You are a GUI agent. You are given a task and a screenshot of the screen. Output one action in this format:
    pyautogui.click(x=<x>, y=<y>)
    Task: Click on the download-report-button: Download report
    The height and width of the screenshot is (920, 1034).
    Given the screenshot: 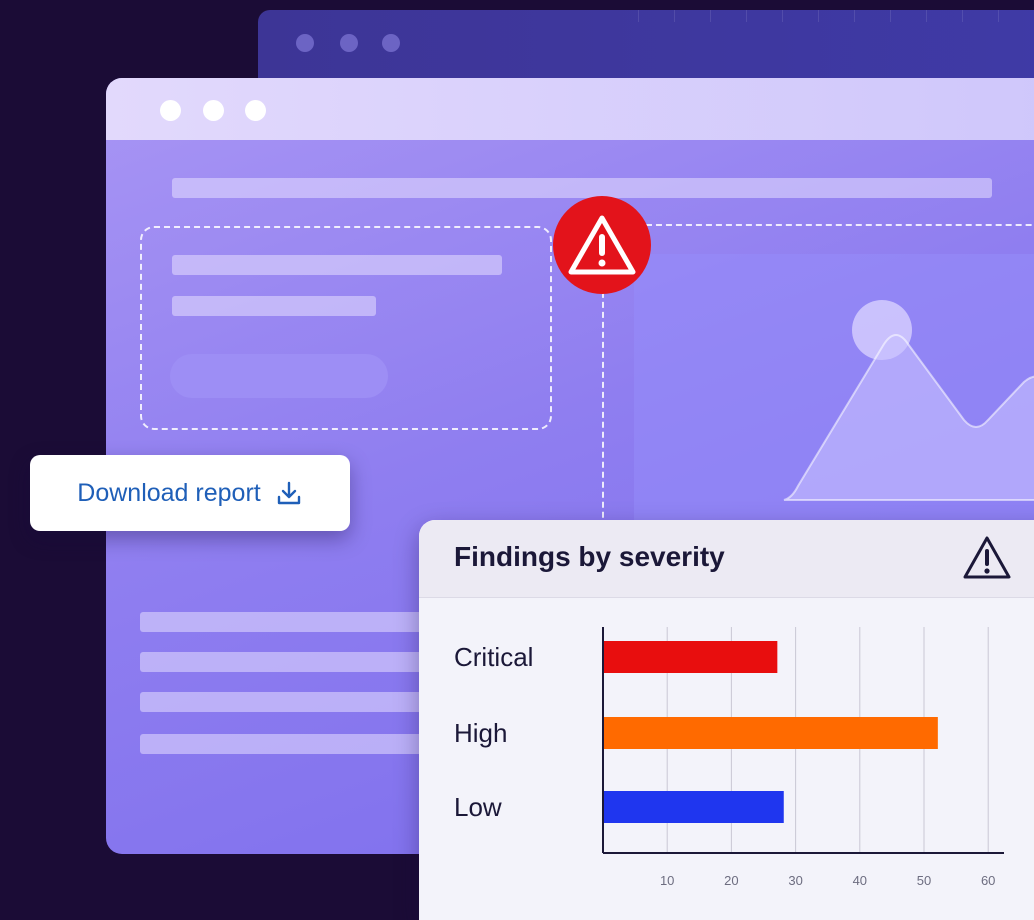 What is the action you would take?
    pyautogui.click(x=190, y=493)
    